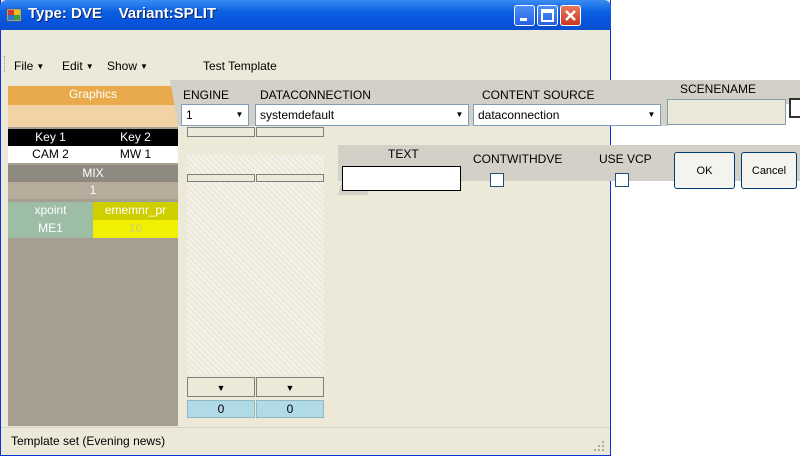 This screenshot has height=456, width=800. Describe the element at coordinates (221, 409) in the screenshot. I see `column-1-value: 0` at that location.